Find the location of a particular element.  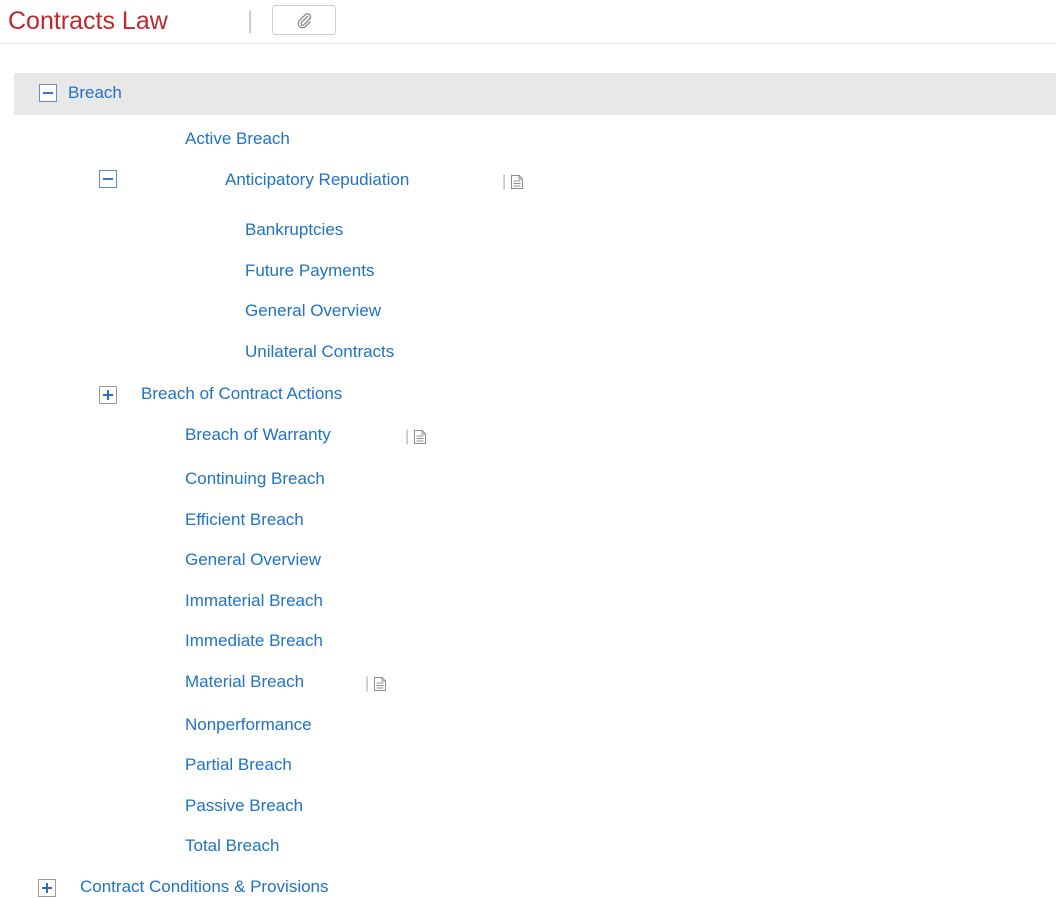

tree-link-efficient-breach: Efficient Breach is located at coordinates (244, 520).